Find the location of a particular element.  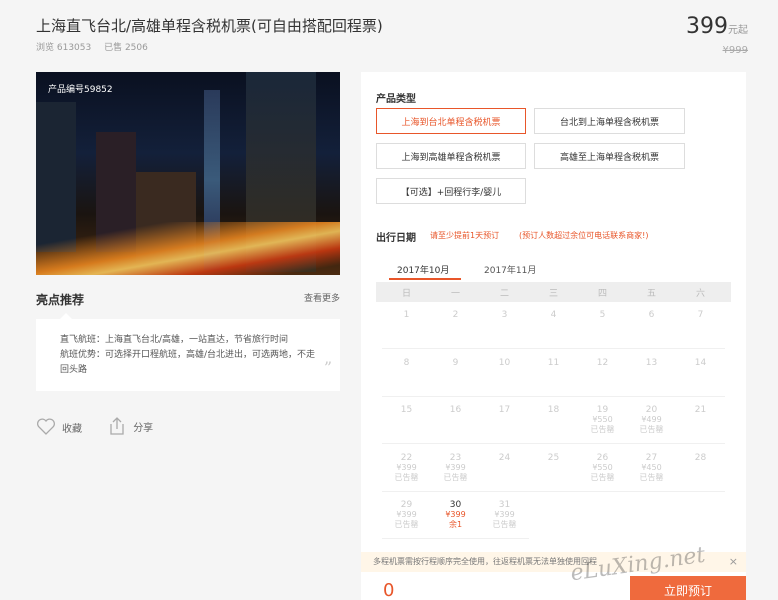

calendar-day: 21 is located at coordinates (700, 420).